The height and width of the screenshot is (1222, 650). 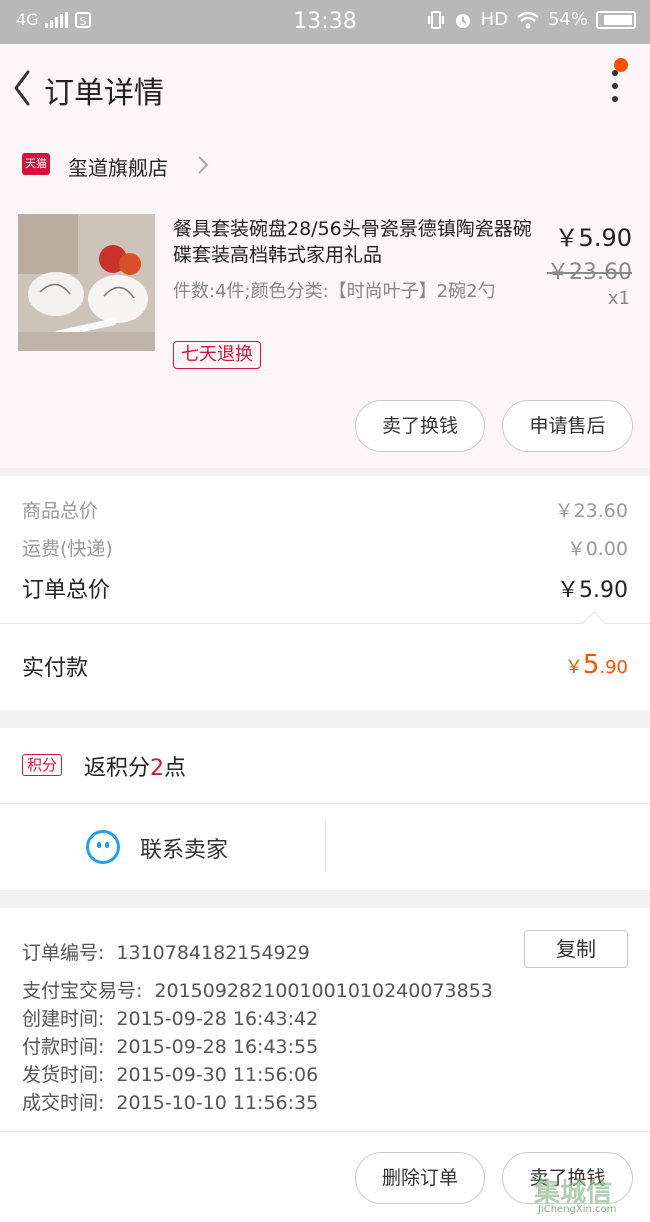 I want to click on goods-total-value: ￥23.60, so click(x=591, y=511).